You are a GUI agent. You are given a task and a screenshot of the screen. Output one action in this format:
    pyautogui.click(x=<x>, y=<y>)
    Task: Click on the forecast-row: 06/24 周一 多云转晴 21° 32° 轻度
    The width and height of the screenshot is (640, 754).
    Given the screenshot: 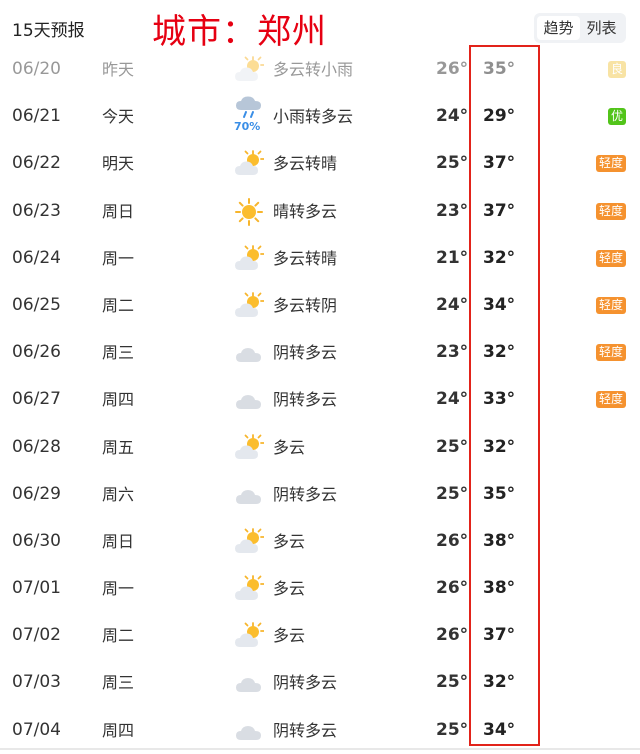 What is the action you would take?
    pyautogui.click(x=320, y=258)
    